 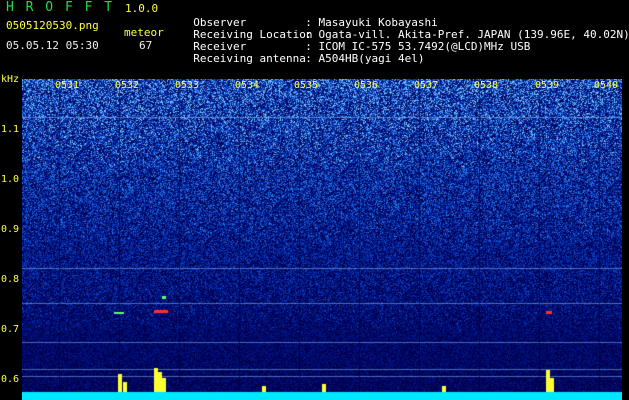 What do you see at coordinates (187, 85) in the screenshot?
I see `x-tick-0533: 0533` at bounding box center [187, 85].